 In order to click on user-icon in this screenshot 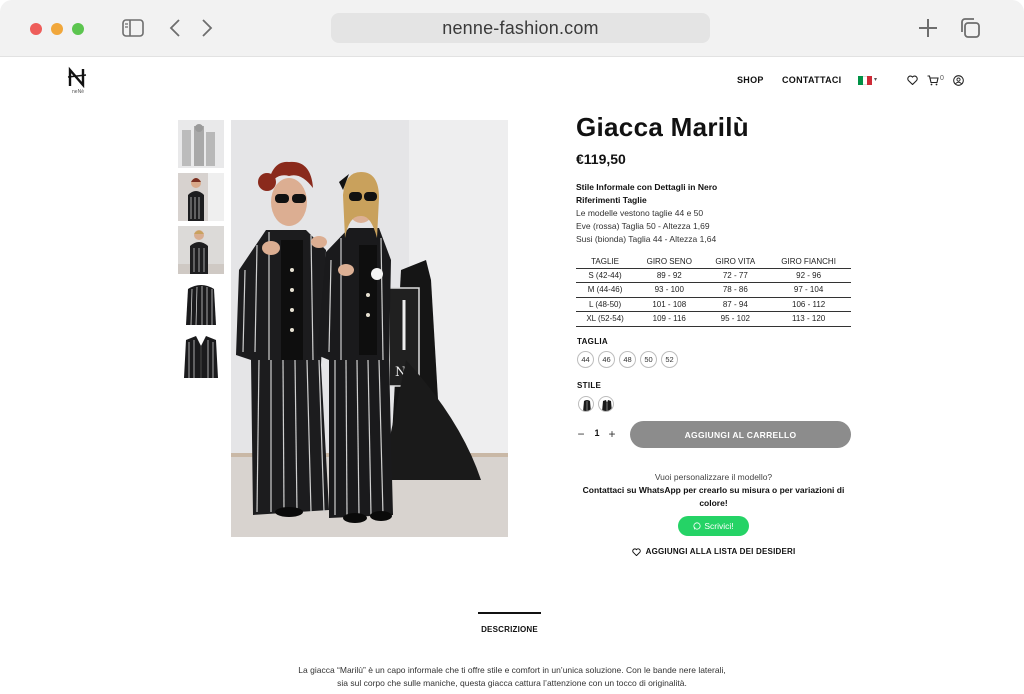, I will do `click(959, 80)`.